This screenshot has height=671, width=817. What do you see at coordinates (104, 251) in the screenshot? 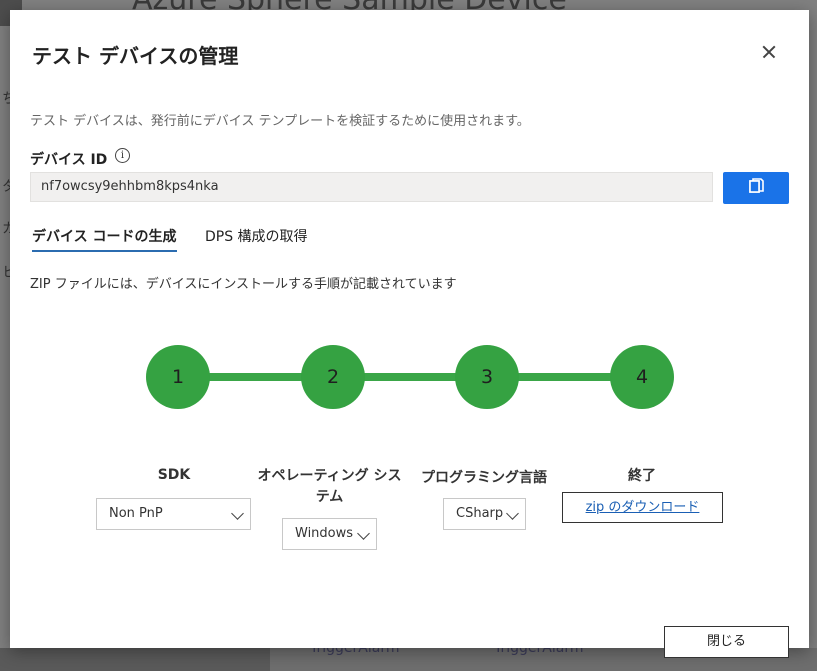
I see `active-tab-indicator` at bounding box center [104, 251].